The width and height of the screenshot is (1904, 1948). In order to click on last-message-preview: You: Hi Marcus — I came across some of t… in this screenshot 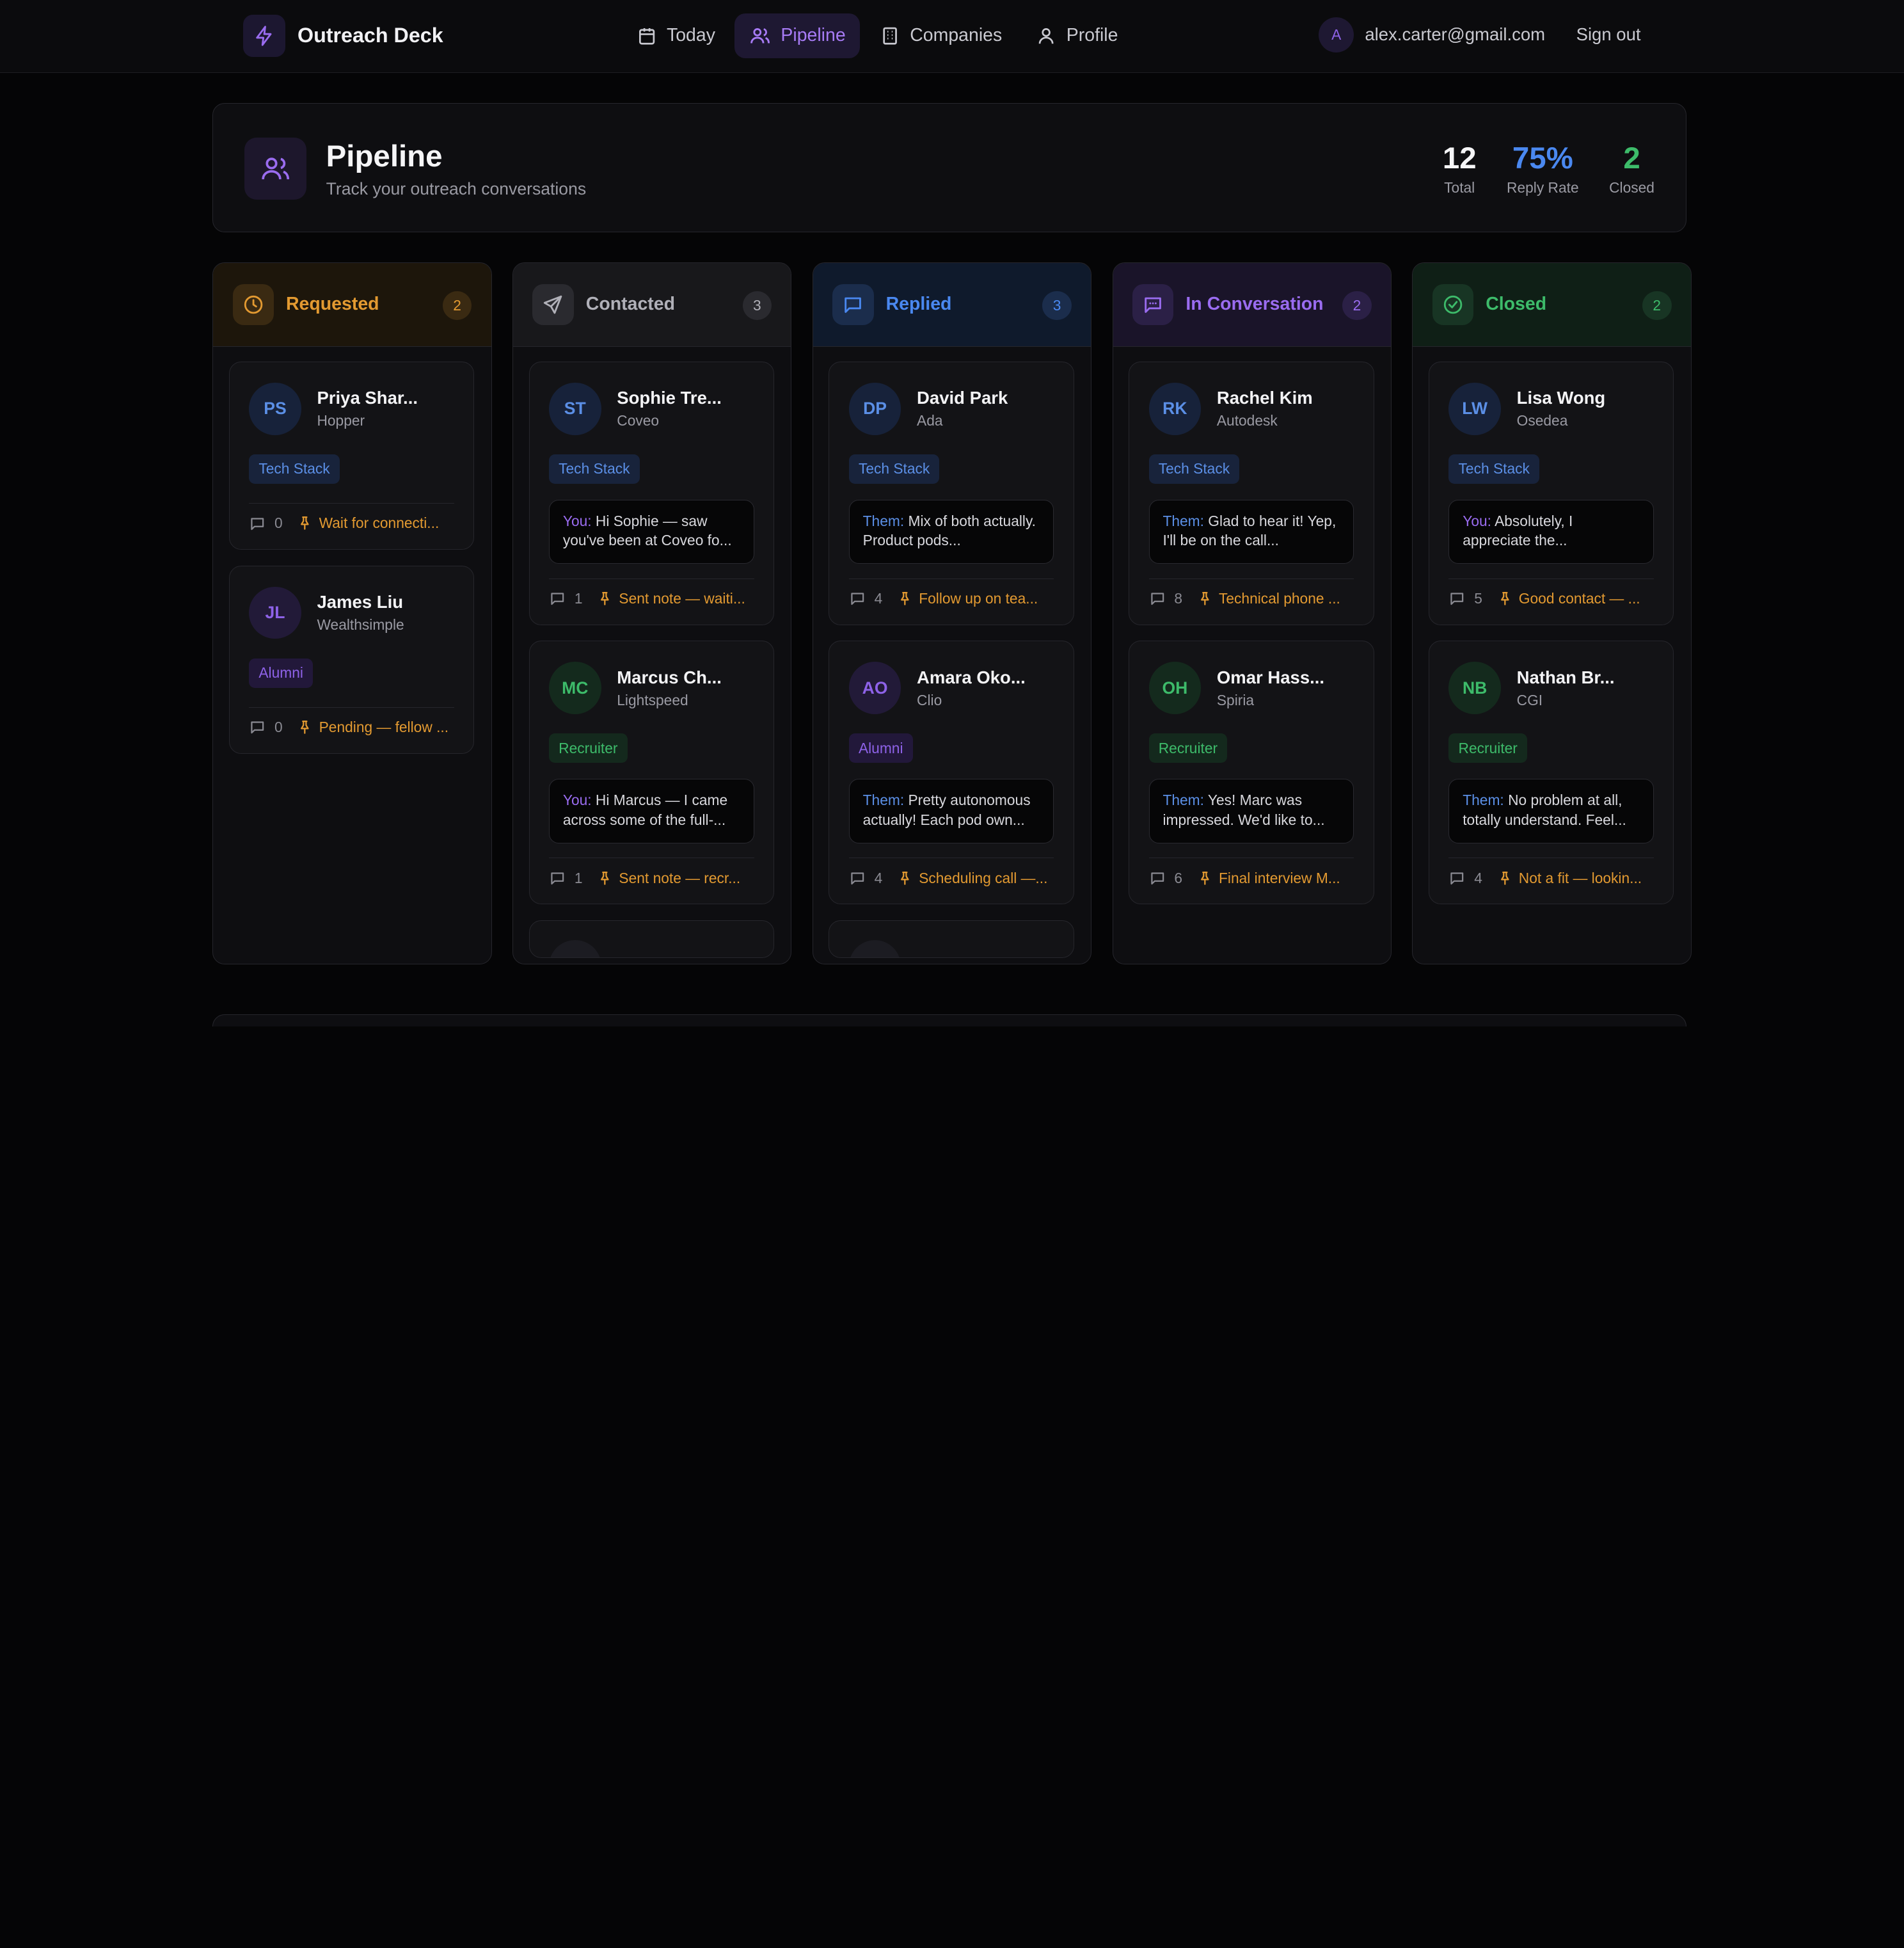, I will do `click(651, 811)`.